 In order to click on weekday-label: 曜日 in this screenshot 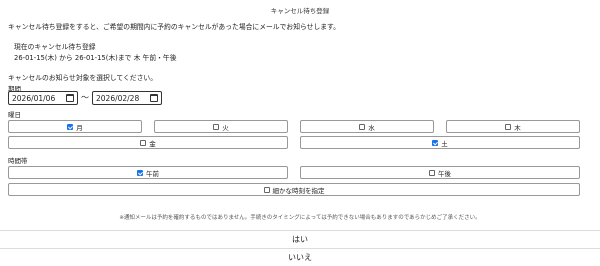, I will do `click(14, 115)`.